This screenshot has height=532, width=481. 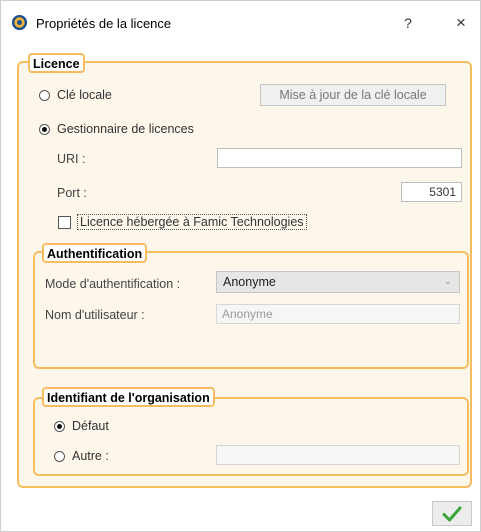 What do you see at coordinates (90, 426) in the screenshot?
I see `default-org-label: Défaut` at bounding box center [90, 426].